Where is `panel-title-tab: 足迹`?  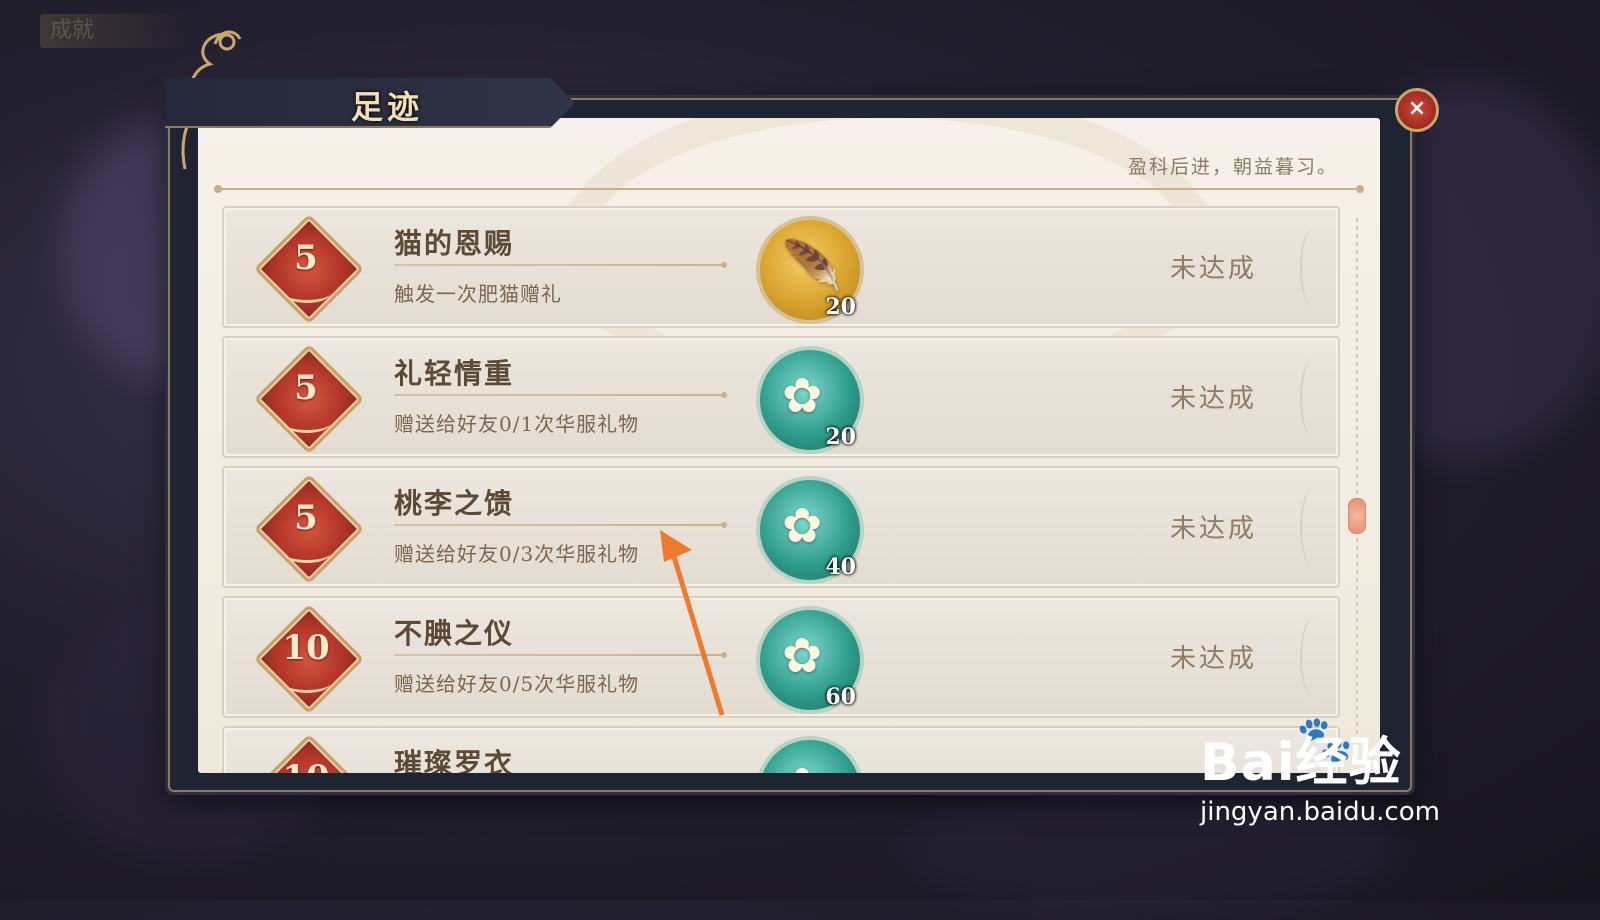
panel-title-tab: 足迹 is located at coordinates (370, 103).